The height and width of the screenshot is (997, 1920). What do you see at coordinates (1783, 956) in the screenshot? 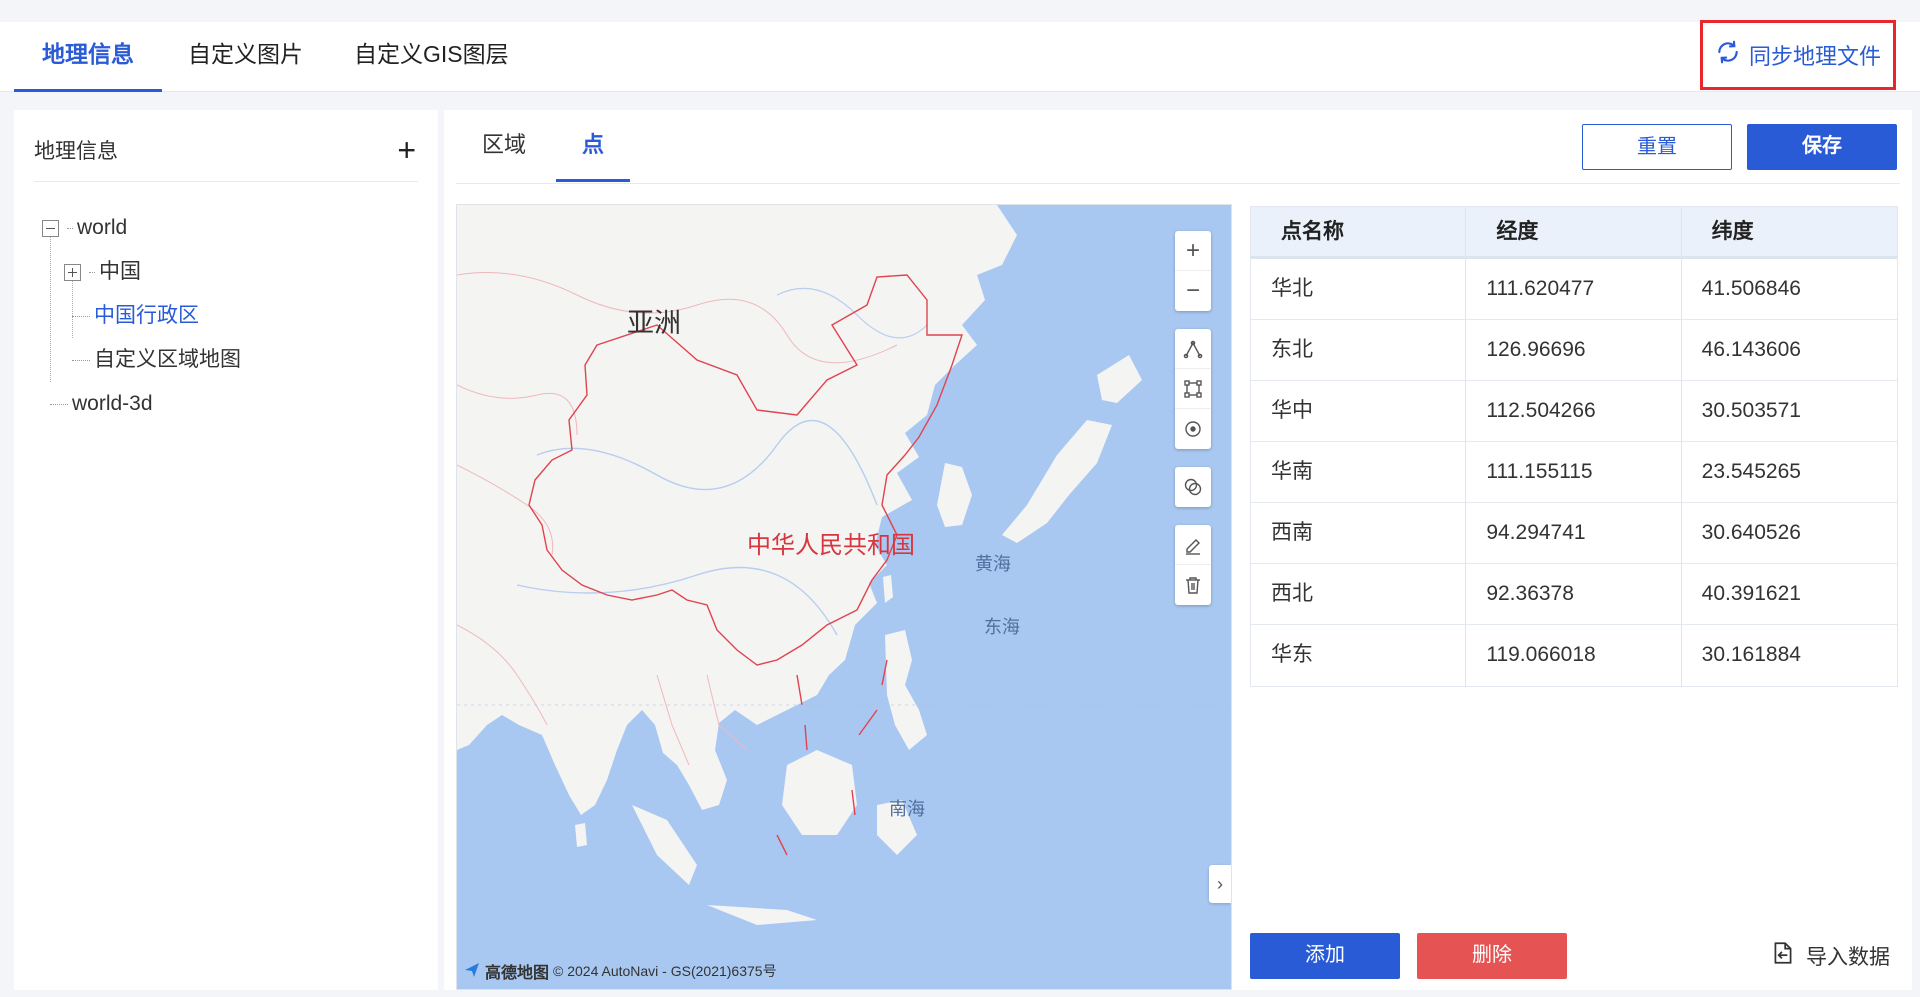
I see `import-icon` at bounding box center [1783, 956].